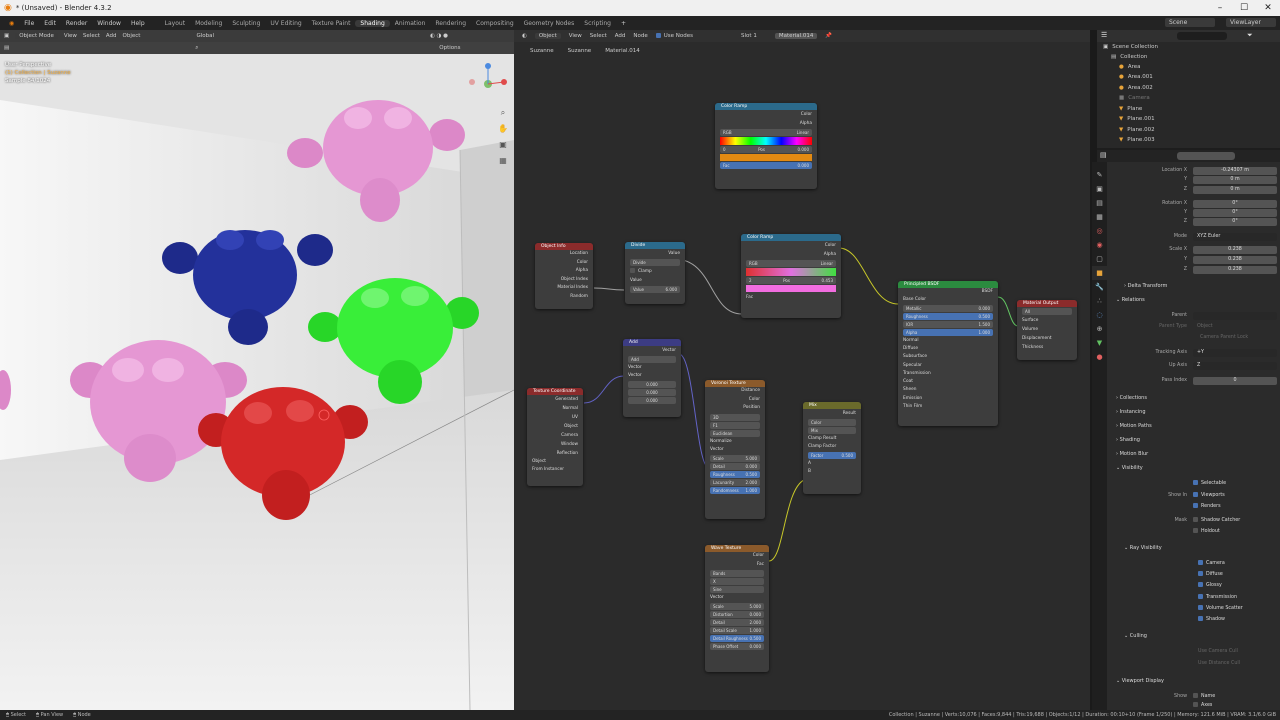 The width and height of the screenshot is (1280, 720). I want to click on fac-field: Fac 0.000, so click(766, 165).